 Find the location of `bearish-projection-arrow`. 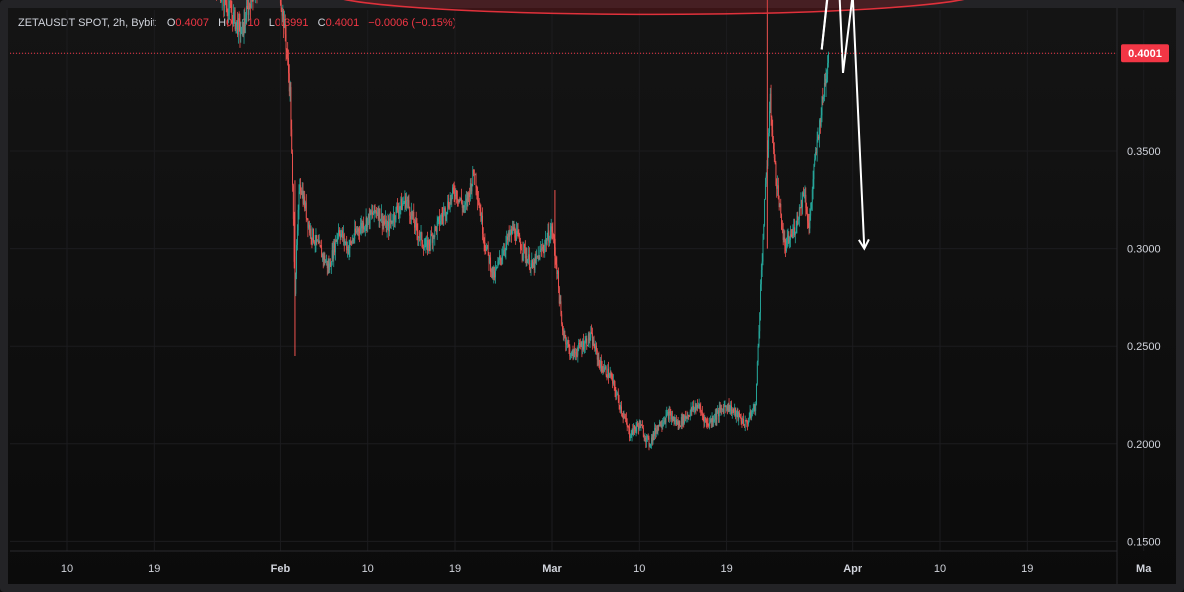

bearish-projection-arrow is located at coordinates (842, 124).